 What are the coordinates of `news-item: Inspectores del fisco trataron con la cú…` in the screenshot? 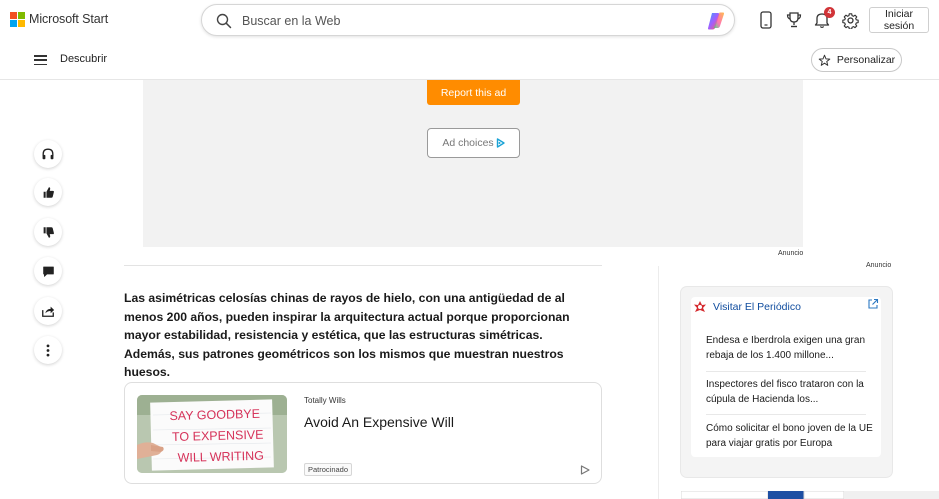 It's located at (790, 392).